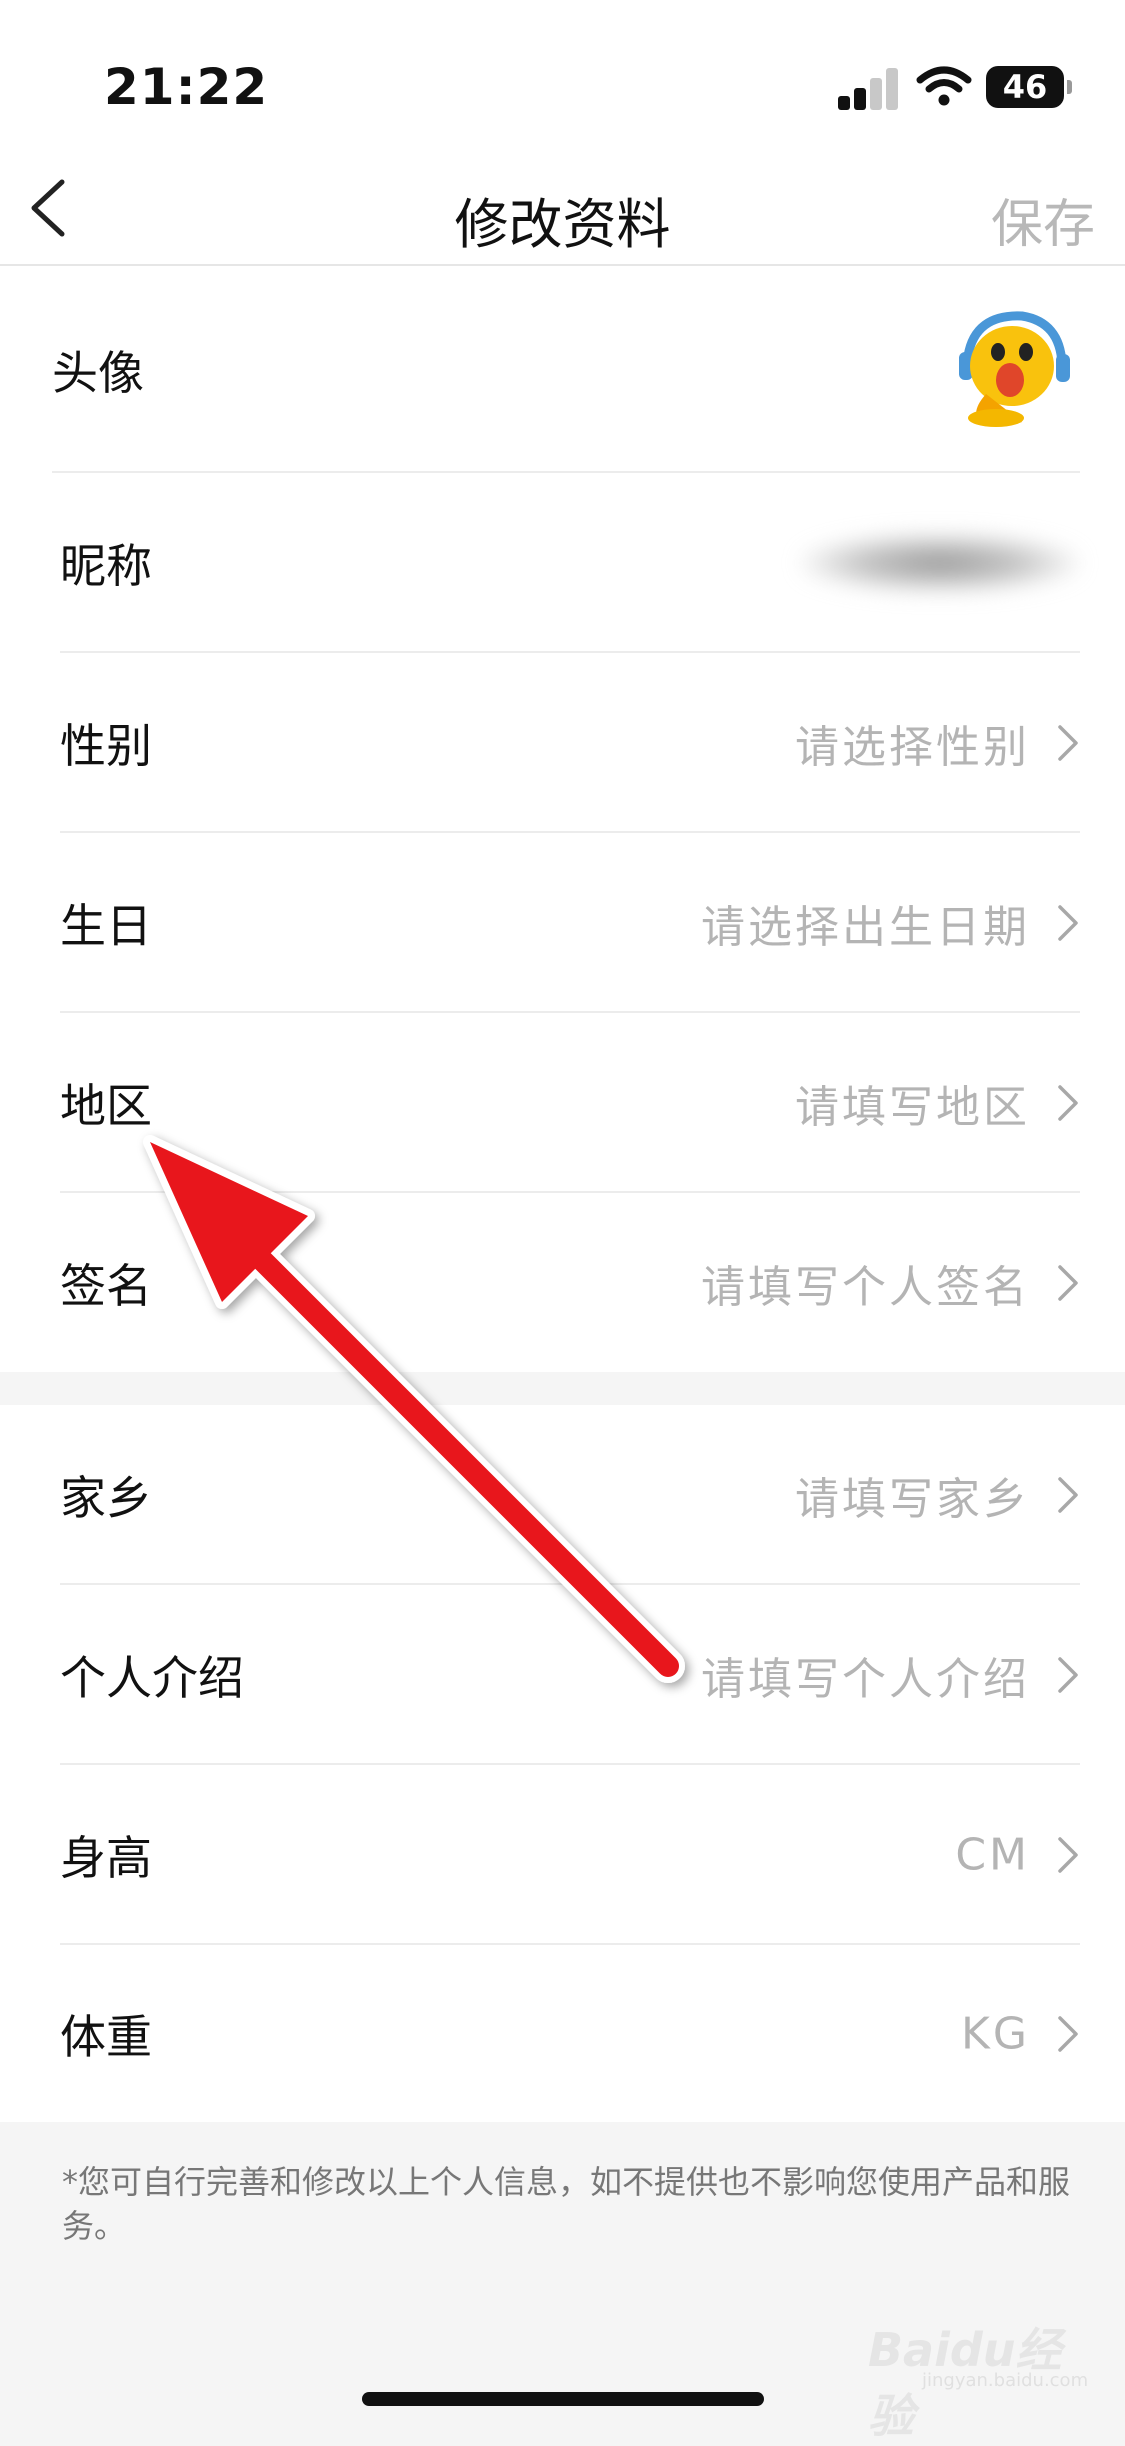  What do you see at coordinates (106, 2036) in the screenshot?
I see `weight-label: 体重` at bounding box center [106, 2036].